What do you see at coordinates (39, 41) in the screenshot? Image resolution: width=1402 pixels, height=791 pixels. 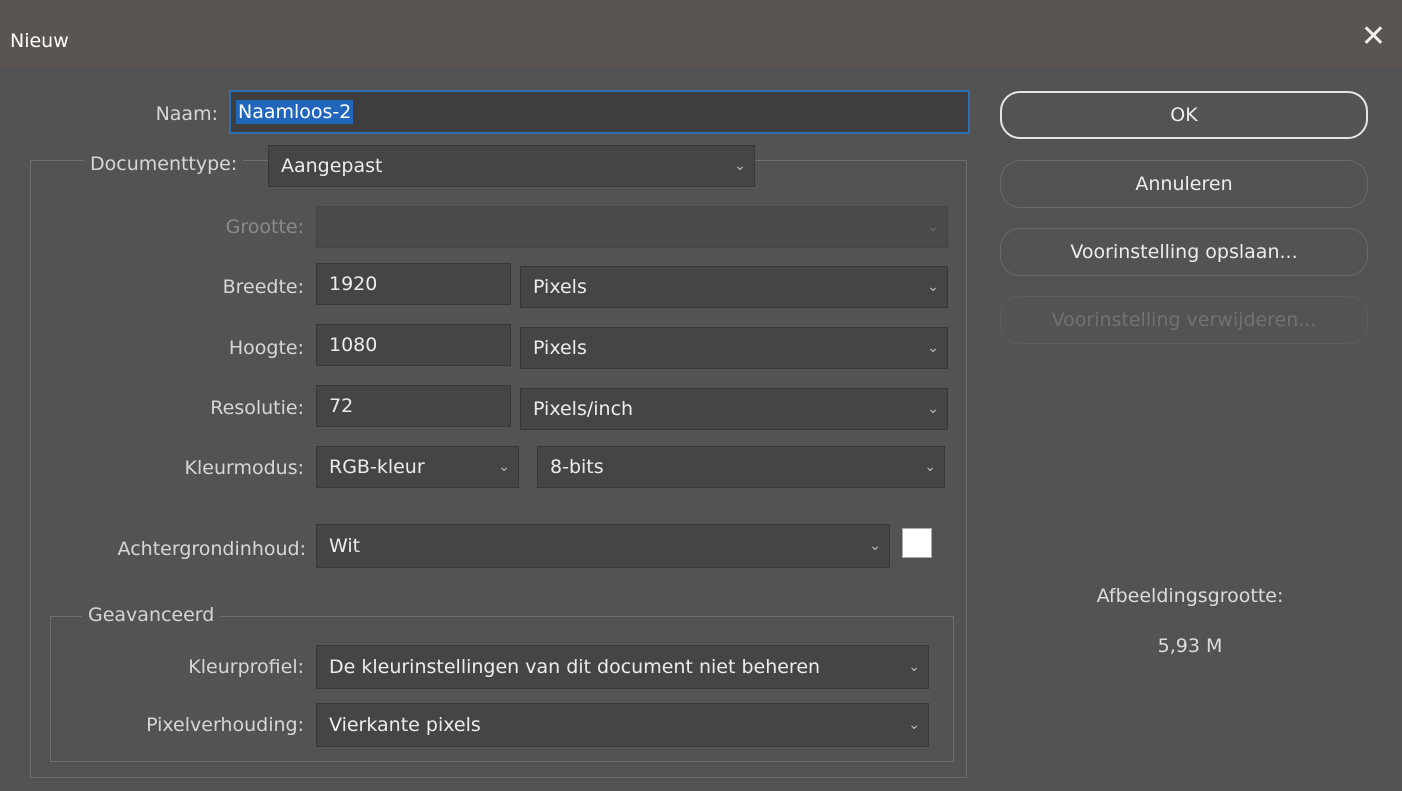 I see `dialog-title: Nieuw` at bounding box center [39, 41].